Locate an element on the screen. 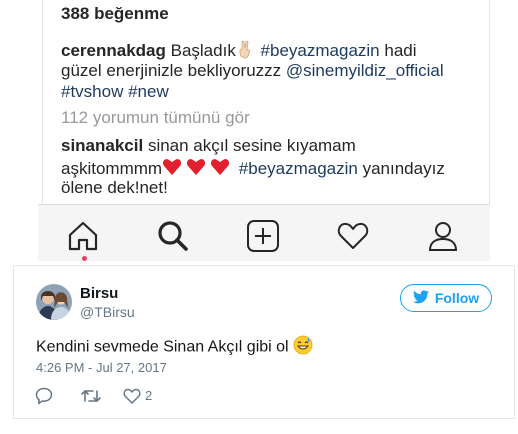  tweet-author-handle: @TBirsu is located at coordinates (107, 312).